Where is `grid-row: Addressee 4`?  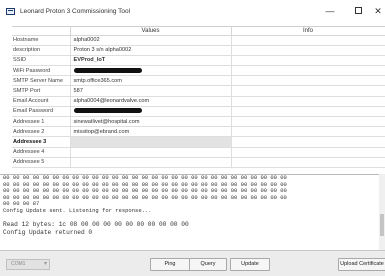
grid-row: Addressee 4 is located at coordinates (198, 152).